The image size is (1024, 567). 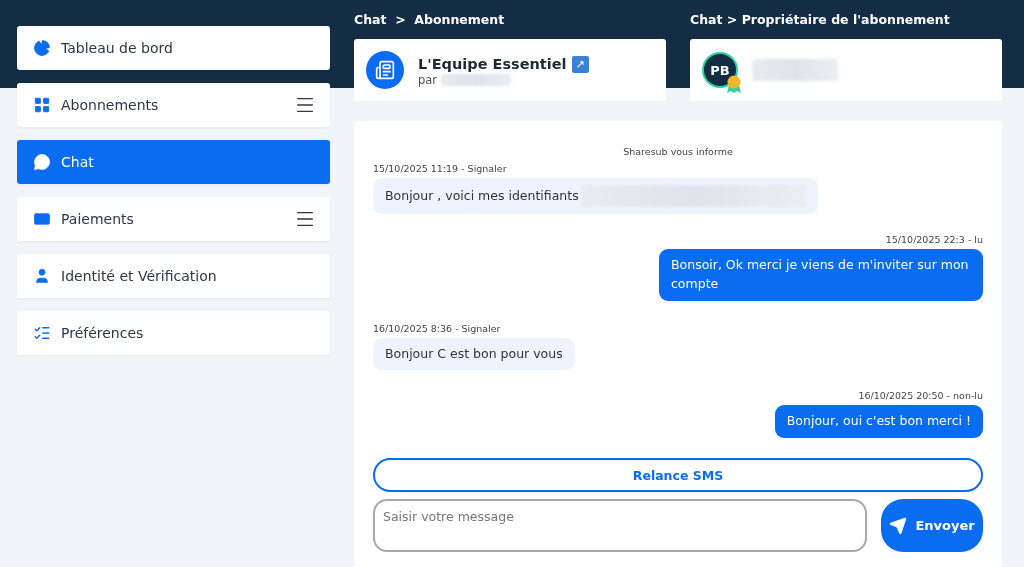 I want to click on sidebar-item: Tableau de bord, so click(x=173, y=48).